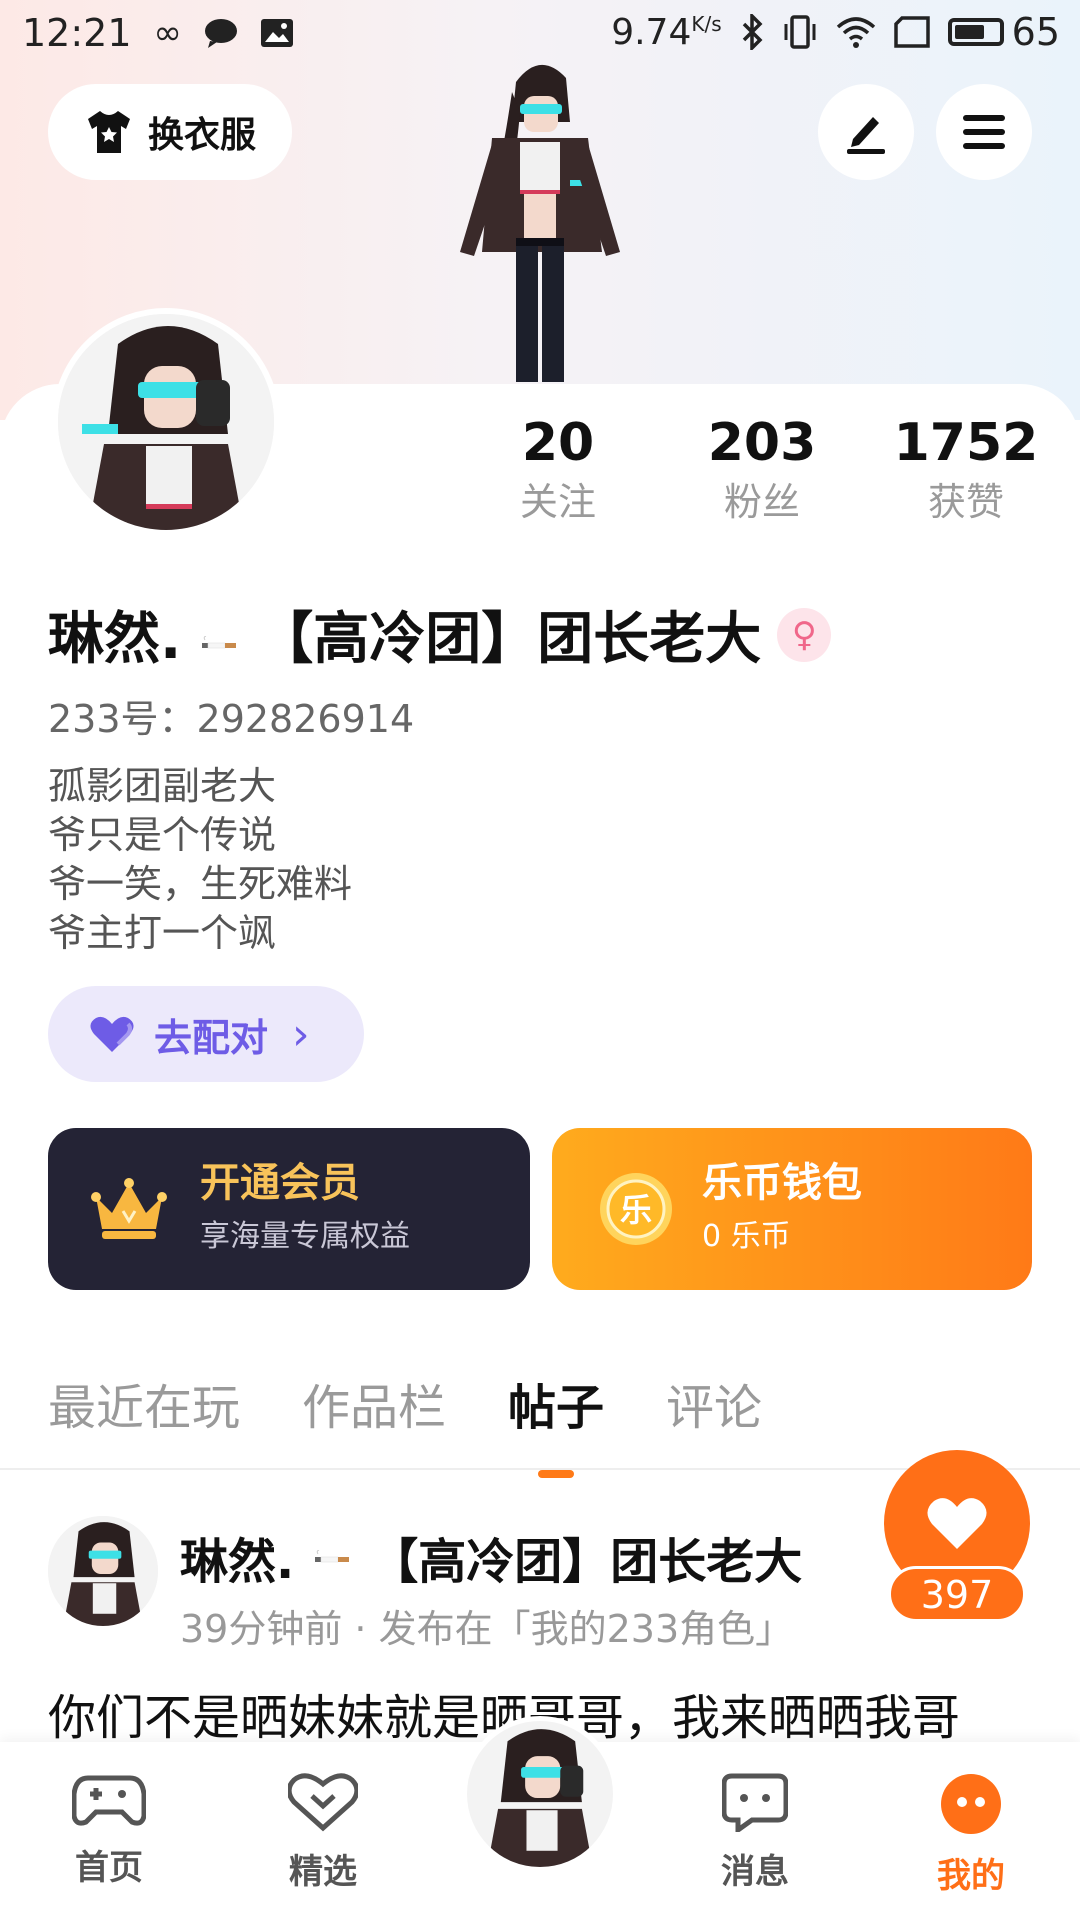 The height and width of the screenshot is (1920, 1080). Describe the element at coordinates (201, 135) in the screenshot. I see `dress-up-label: 换衣服` at that location.